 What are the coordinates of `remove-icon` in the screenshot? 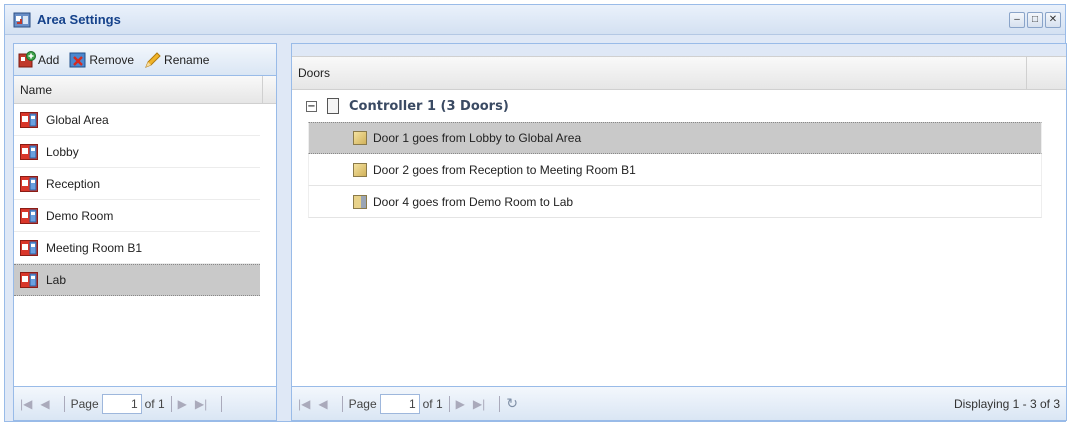 It's located at (78, 60).